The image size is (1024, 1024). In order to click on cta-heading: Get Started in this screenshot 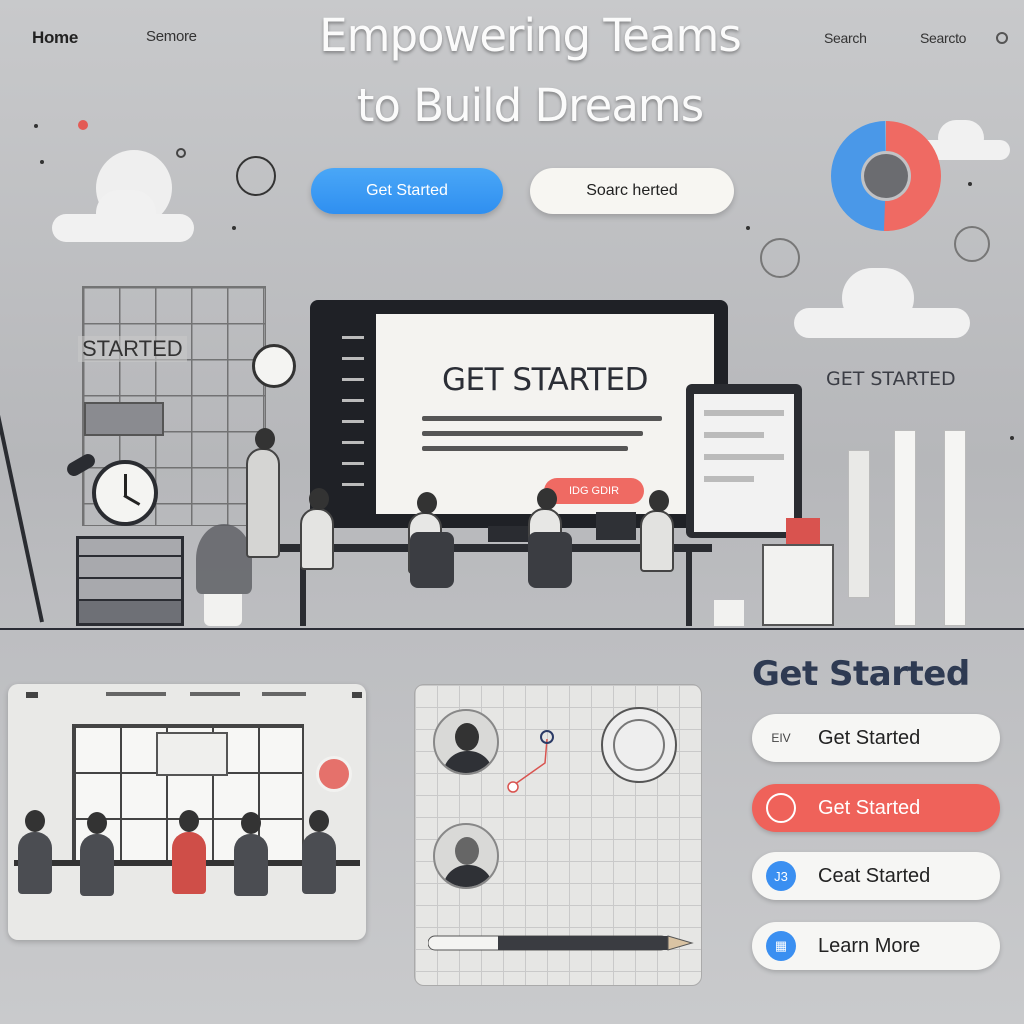, I will do `click(861, 674)`.